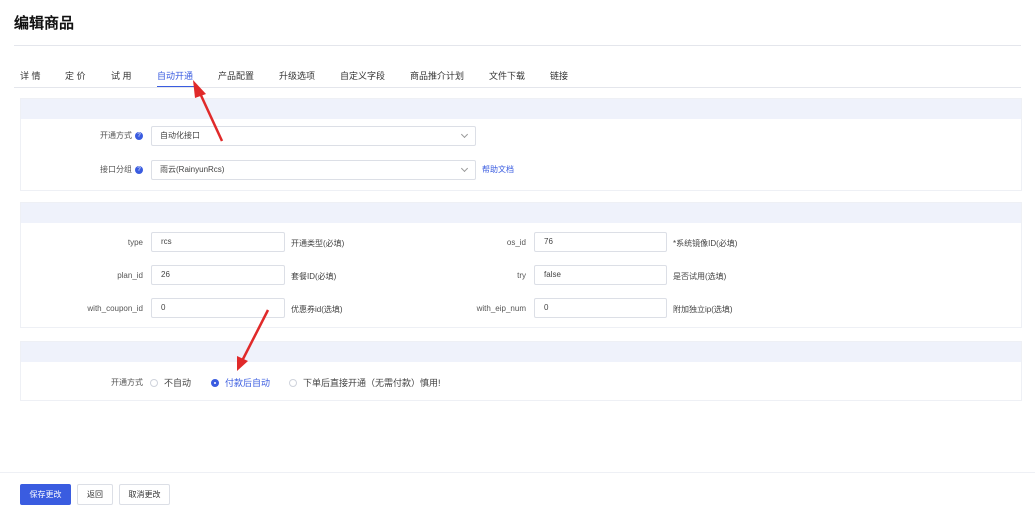  What do you see at coordinates (127, 382) in the screenshot?
I see `open-mode-label: 开通方式` at bounding box center [127, 382].